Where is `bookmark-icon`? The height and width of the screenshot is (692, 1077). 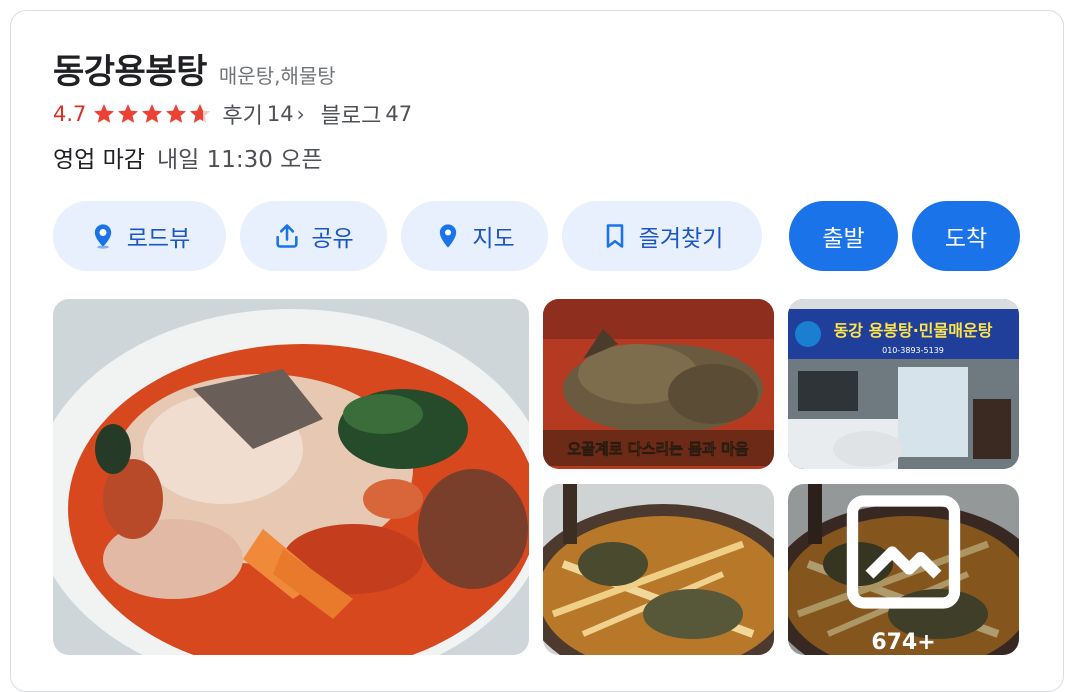
bookmark-icon is located at coordinates (614, 236).